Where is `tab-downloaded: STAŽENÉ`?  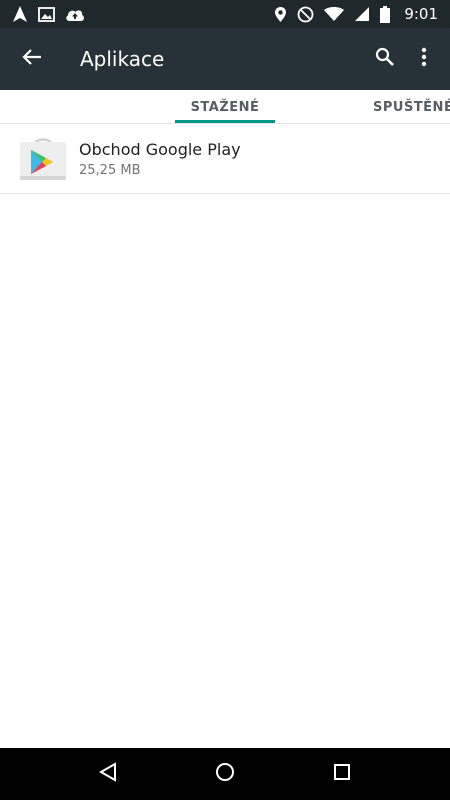
tab-downloaded: STAŽENÉ is located at coordinates (225, 107).